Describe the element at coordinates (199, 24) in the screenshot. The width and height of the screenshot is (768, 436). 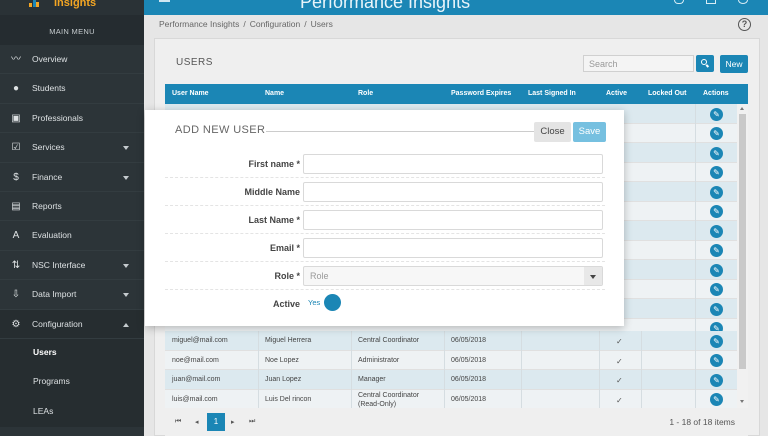
I see `breadcrumb-item: Performance Insights` at that location.